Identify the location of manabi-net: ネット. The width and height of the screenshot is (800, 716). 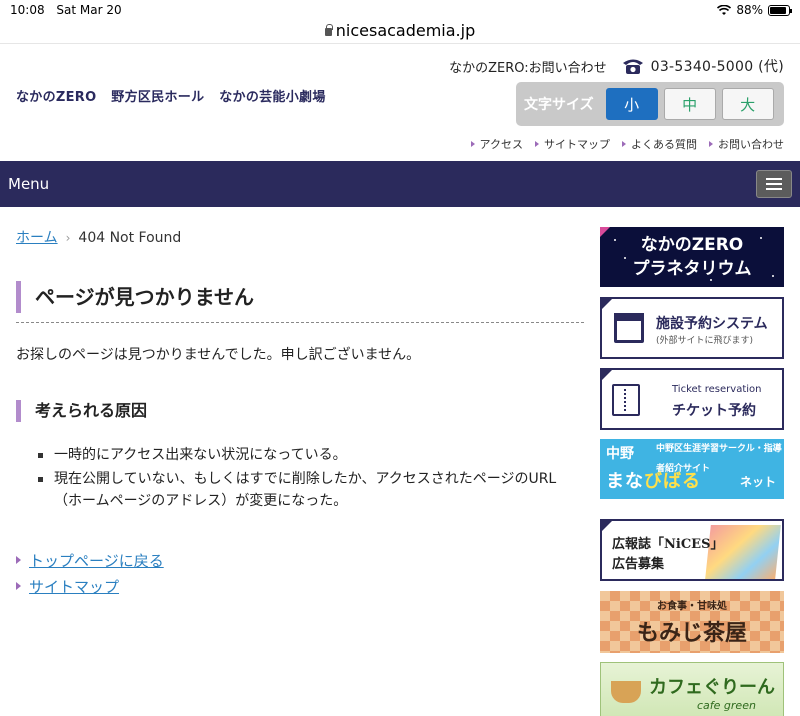
(757, 482).